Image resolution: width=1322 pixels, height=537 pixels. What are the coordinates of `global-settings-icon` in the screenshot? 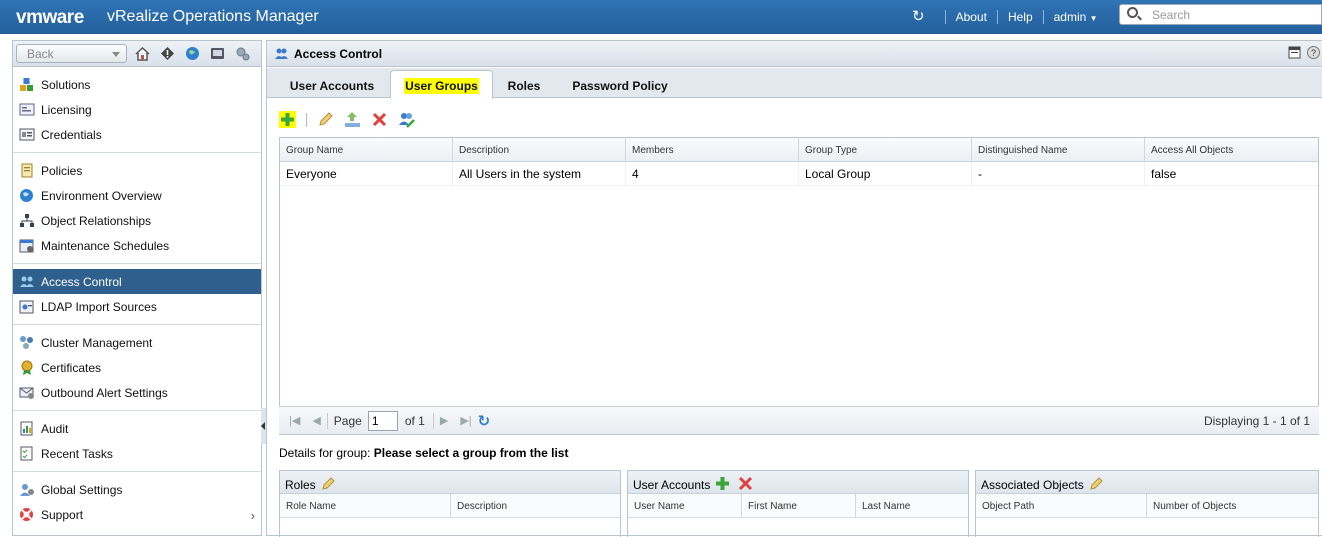 It's located at (27, 489).